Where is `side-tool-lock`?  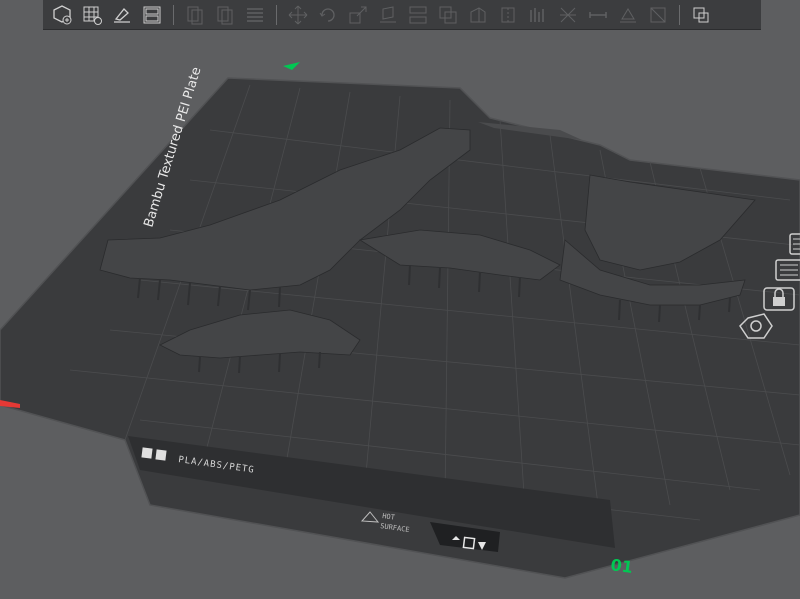
side-tool-lock is located at coordinates (779, 299).